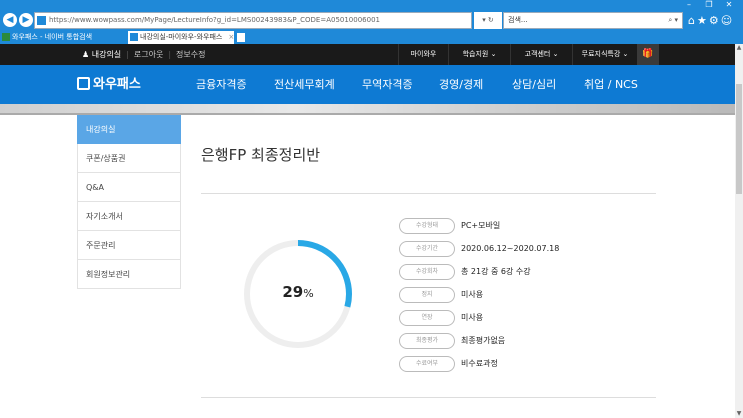 This screenshot has height=418, width=743. What do you see at coordinates (739, 414) in the screenshot?
I see `scroll-down-icon: ▼` at bounding box center [739, 414].